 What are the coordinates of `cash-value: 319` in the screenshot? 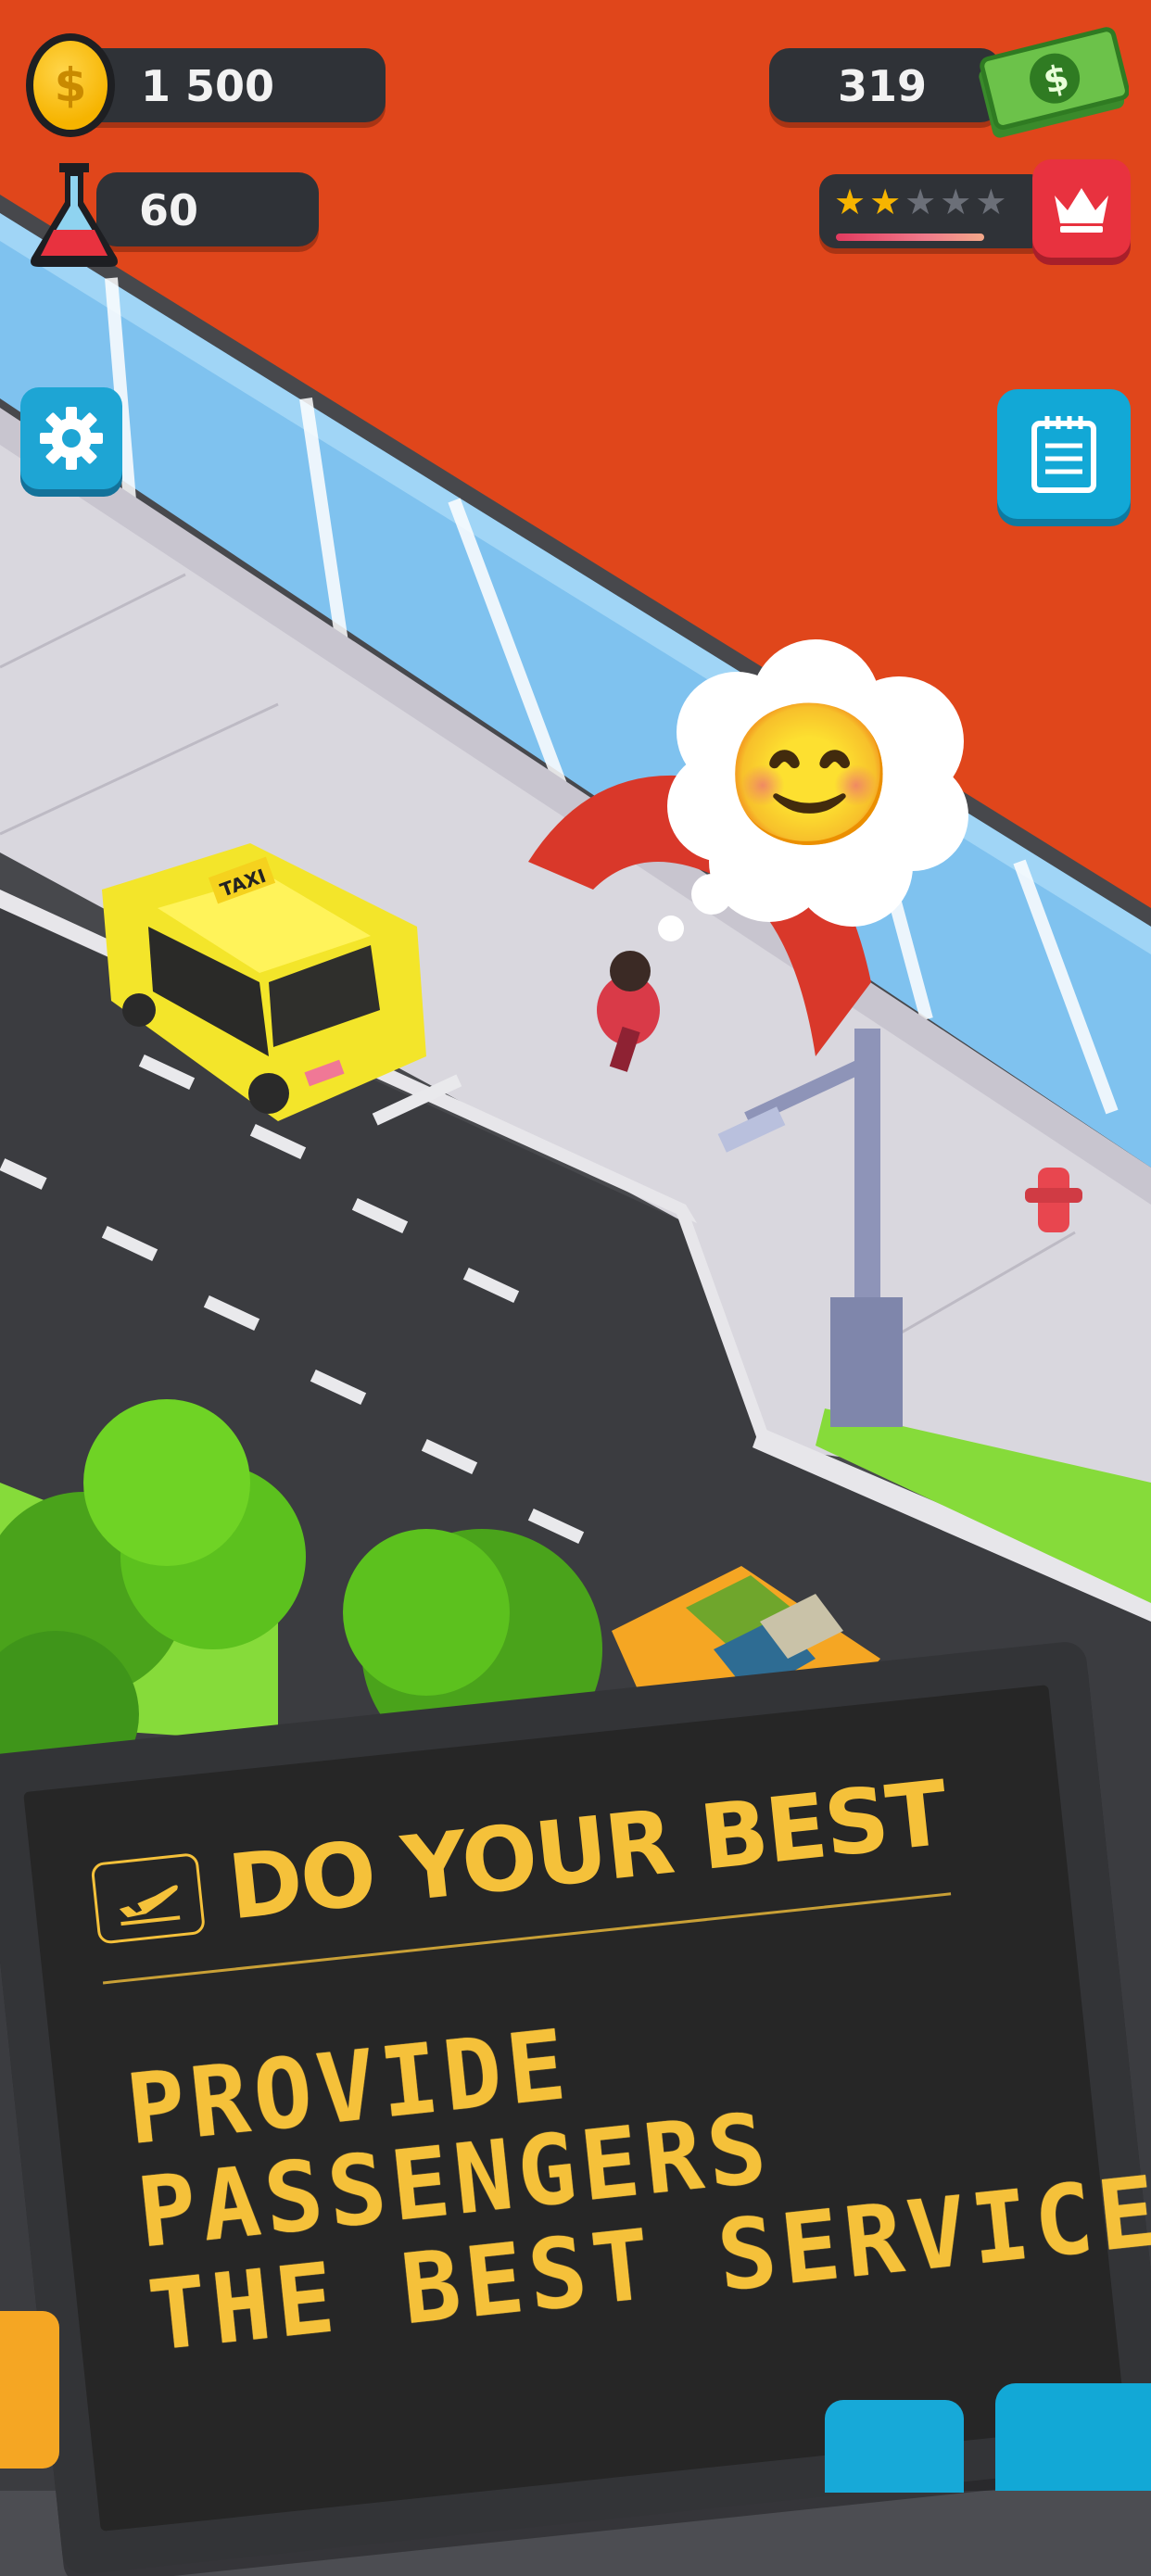 It's located at (882, 86).